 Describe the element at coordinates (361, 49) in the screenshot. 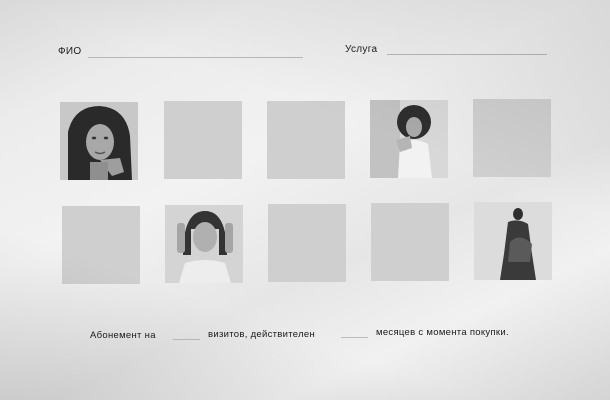

I see `service-label: Услуга` at that location.